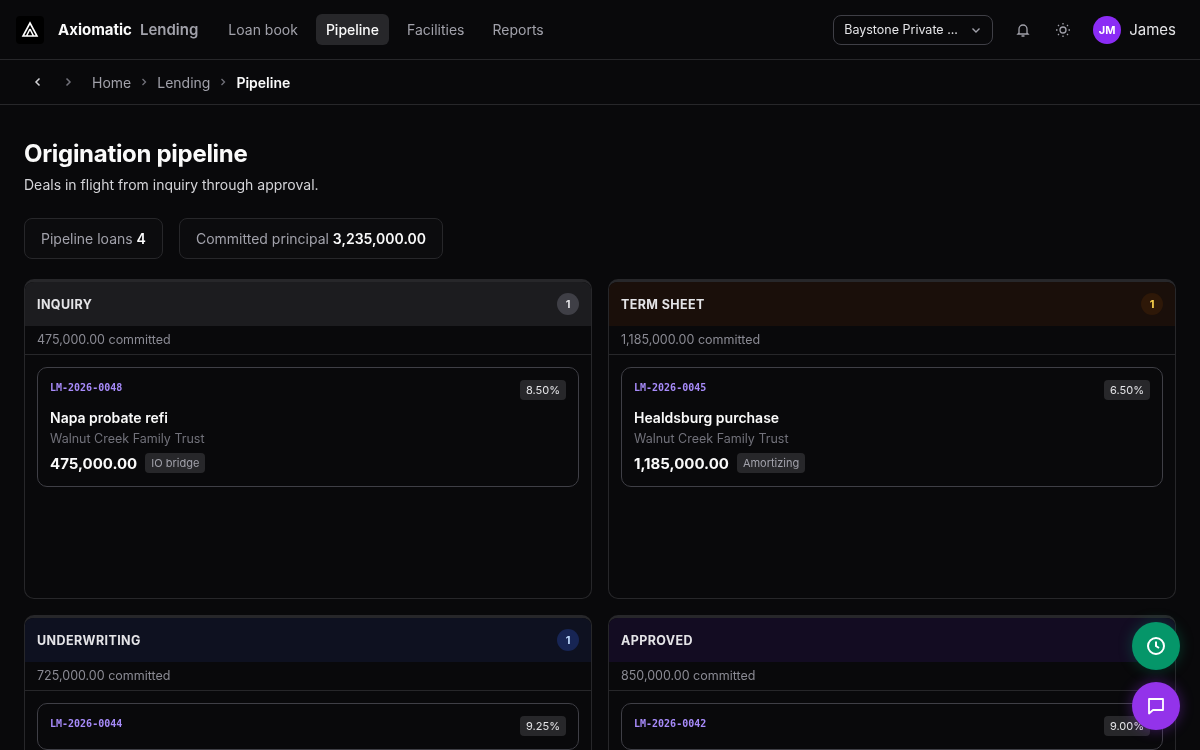 This screenshot has height=750, width=1200. Describe the element at coordinates (94, 463) in the screenshot. I see `loan-amount: 475,000.00` at that location.